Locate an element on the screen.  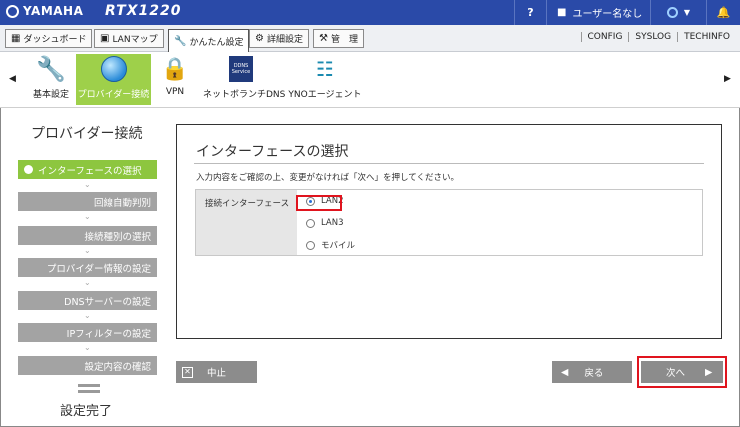
gear-icon: ⚙ is located at coordinates (259, 38).